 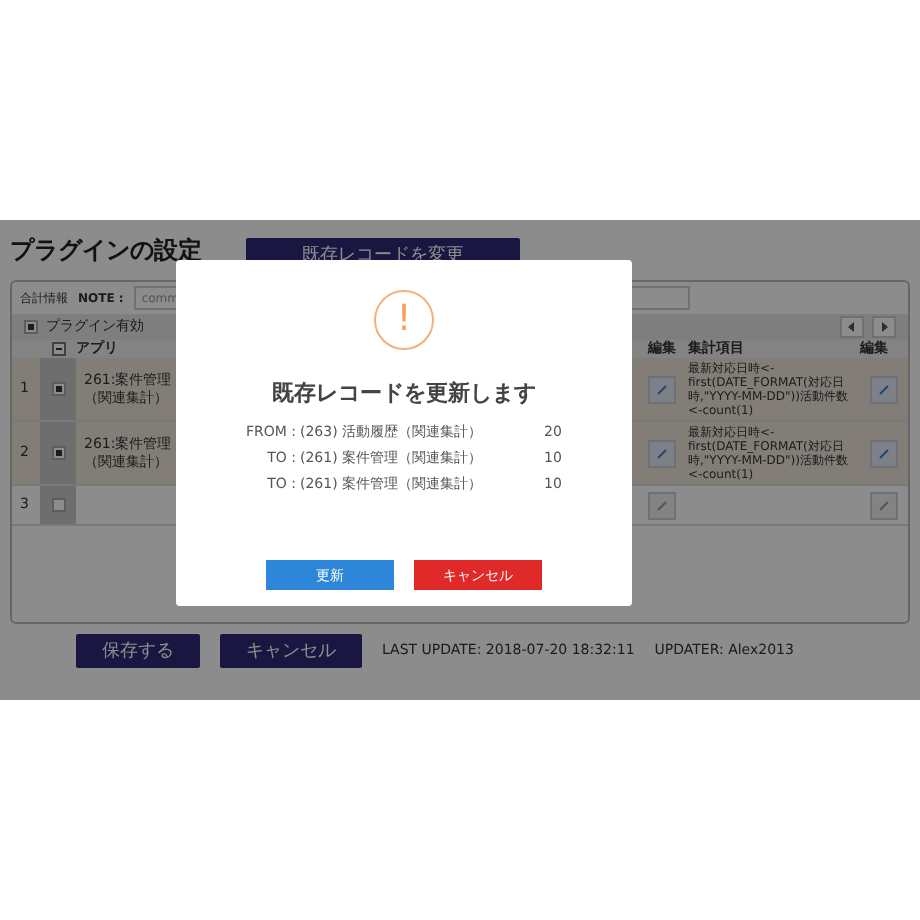 What do you see at coordinates (404, 393) in the screenshot?
I see `dialog-title: 既存レコードを更新します` at bounding box center [404, 393].